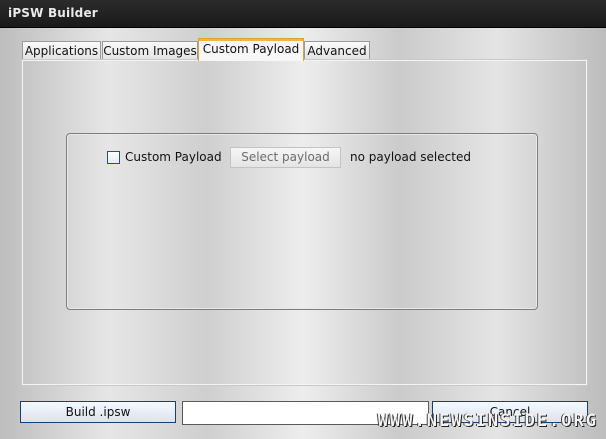 The image size is (606, 439). What do you see at coordinates (173, 157) in the screenshot?
I see `custom-payload-checkbox-label: Custom Payload` at bounding box center [173, 157].